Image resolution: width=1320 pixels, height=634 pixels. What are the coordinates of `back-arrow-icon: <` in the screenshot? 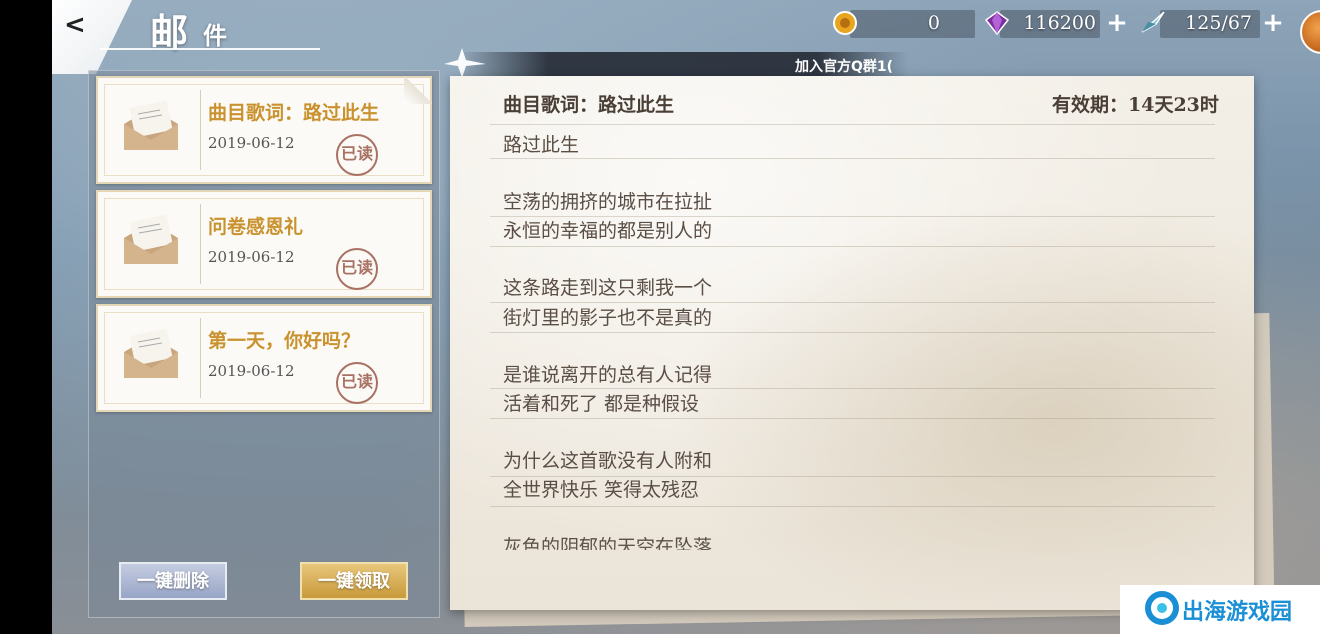 It's located at (77, 25).